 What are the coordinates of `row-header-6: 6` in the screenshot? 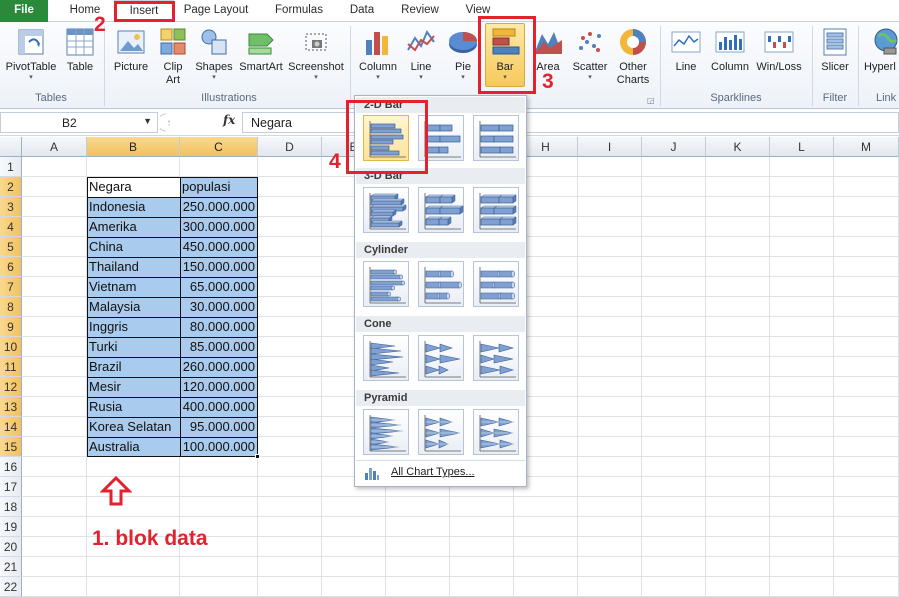 It's located at (11, 267).